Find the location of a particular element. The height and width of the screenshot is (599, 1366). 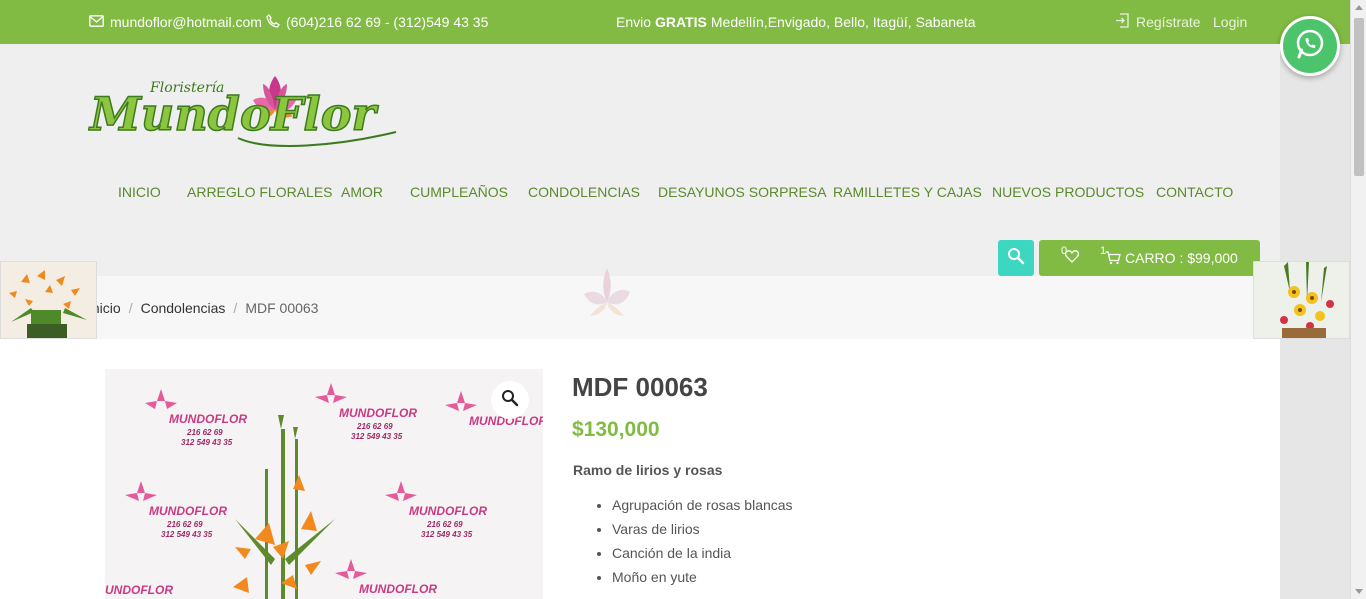

previous-product-thumbnail is located at coordinates (48, 300).